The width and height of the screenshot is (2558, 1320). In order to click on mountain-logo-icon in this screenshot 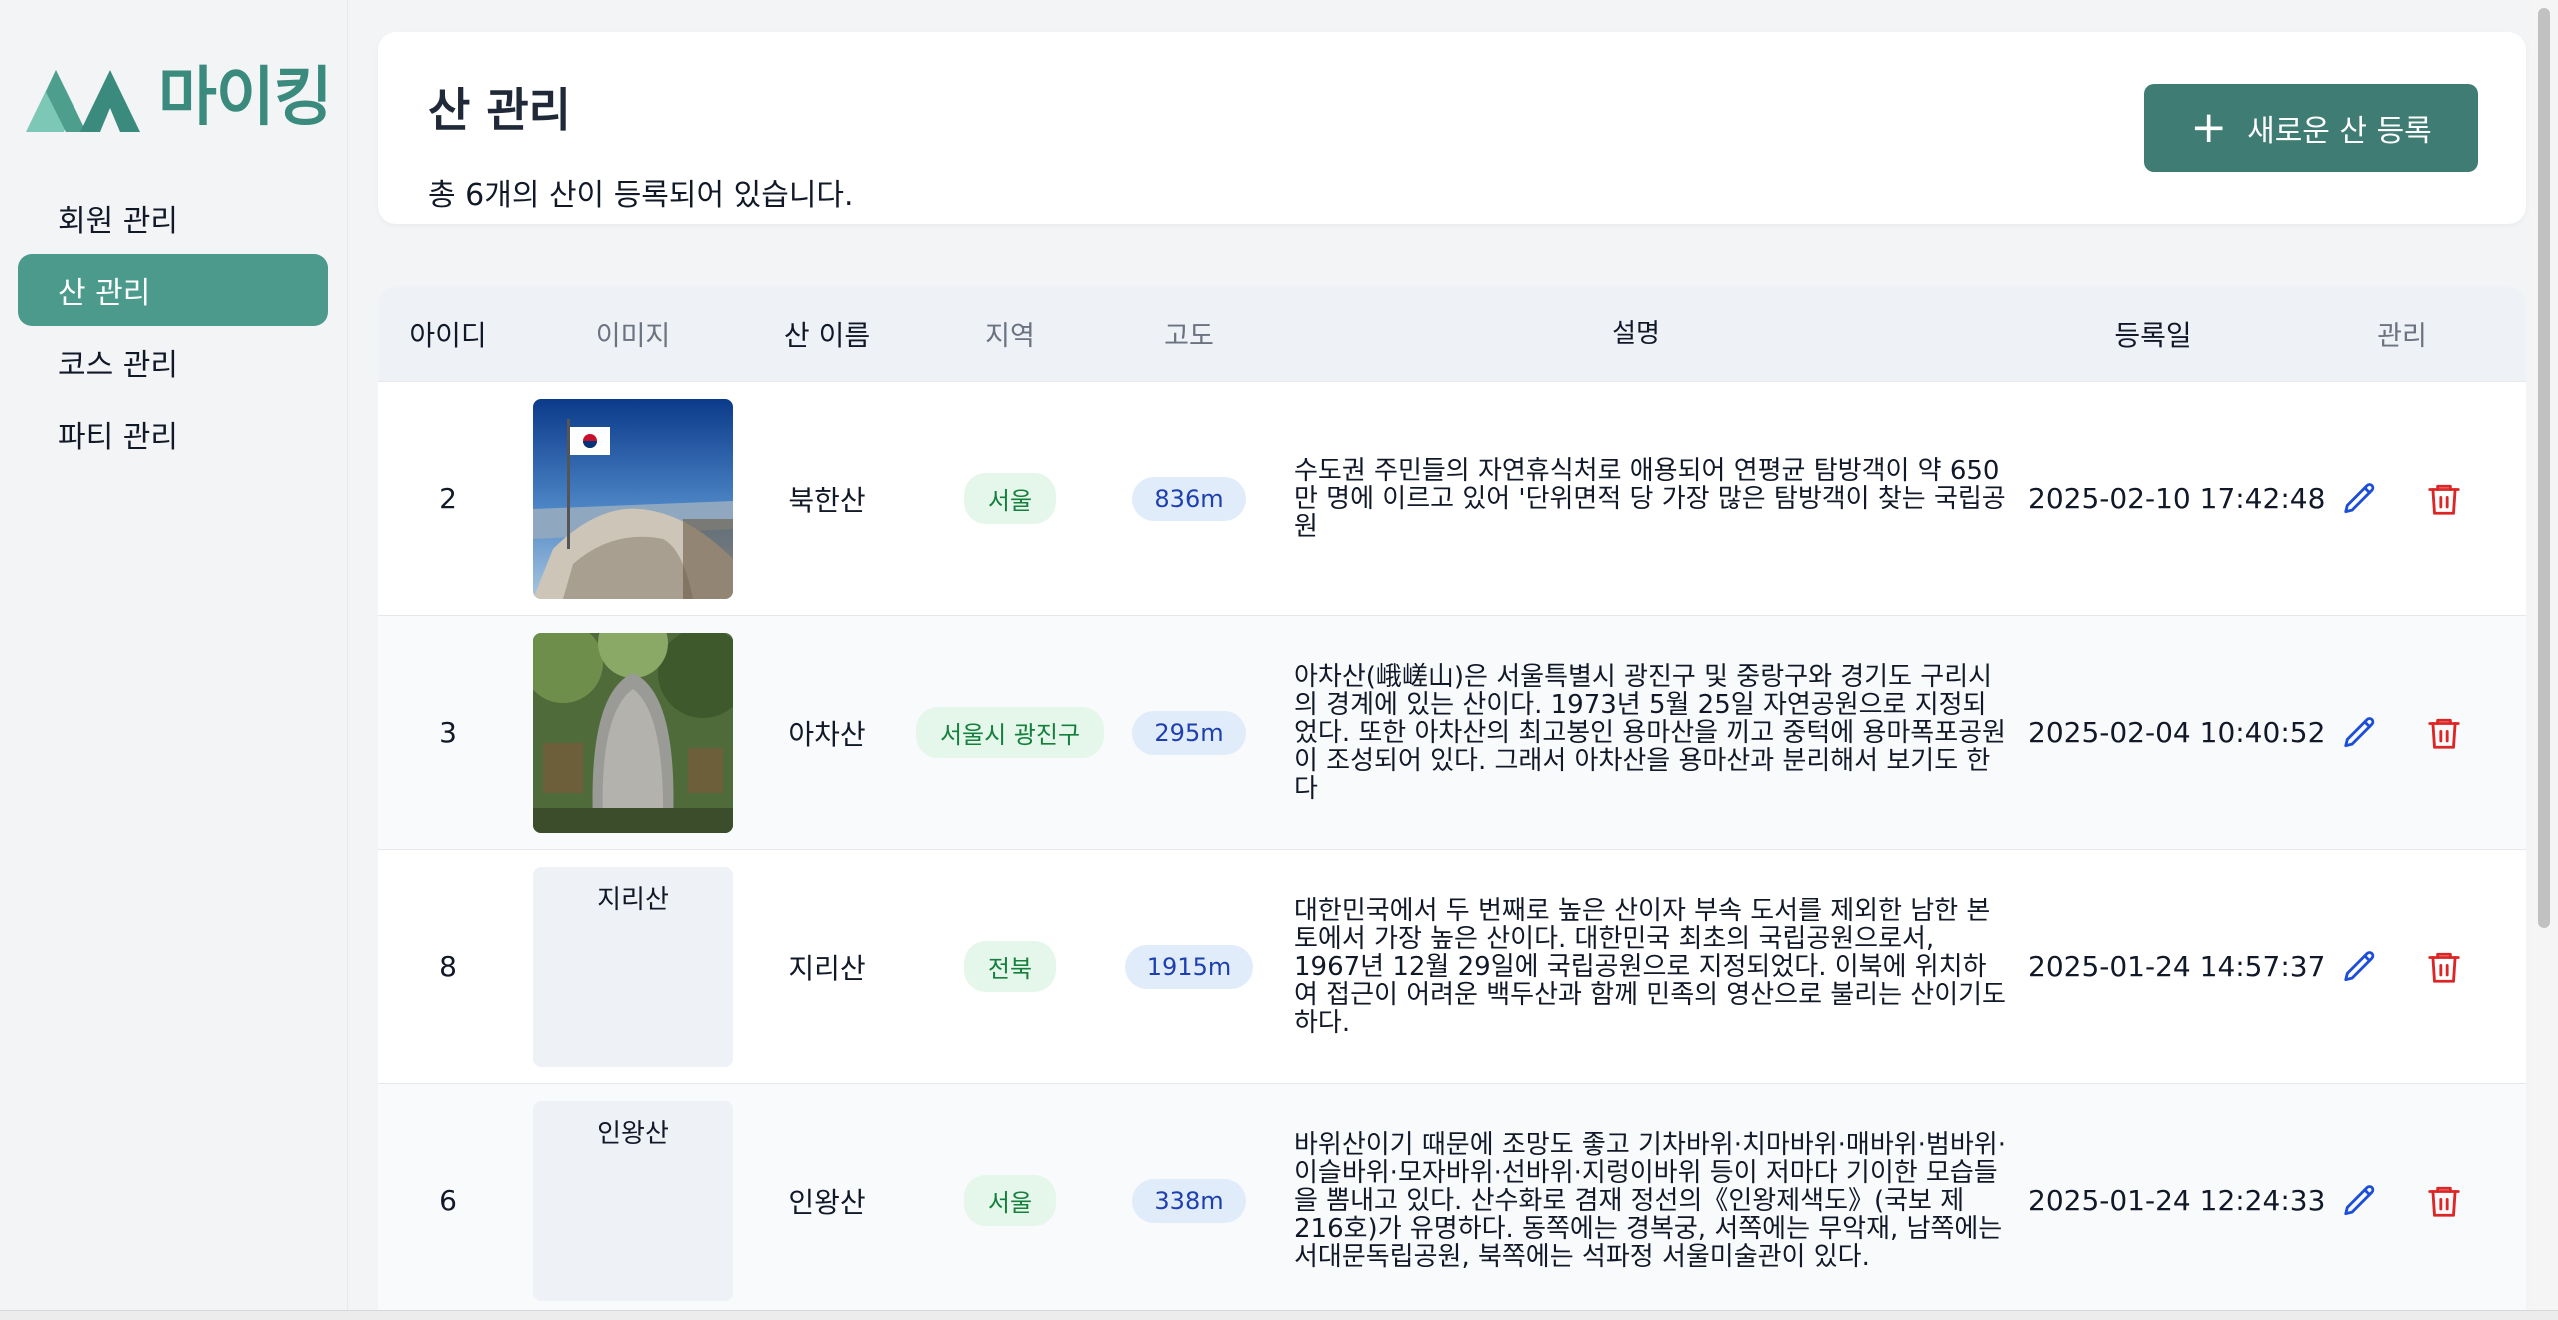, I will do `click(83, 101)`.